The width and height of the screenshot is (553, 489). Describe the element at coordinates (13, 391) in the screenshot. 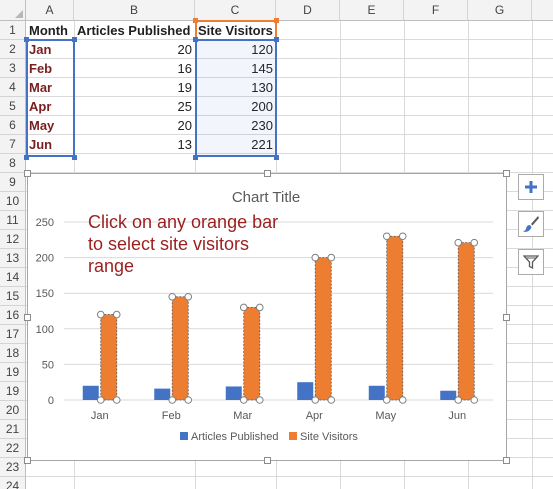

I see `row-header-20: 19` at that location.